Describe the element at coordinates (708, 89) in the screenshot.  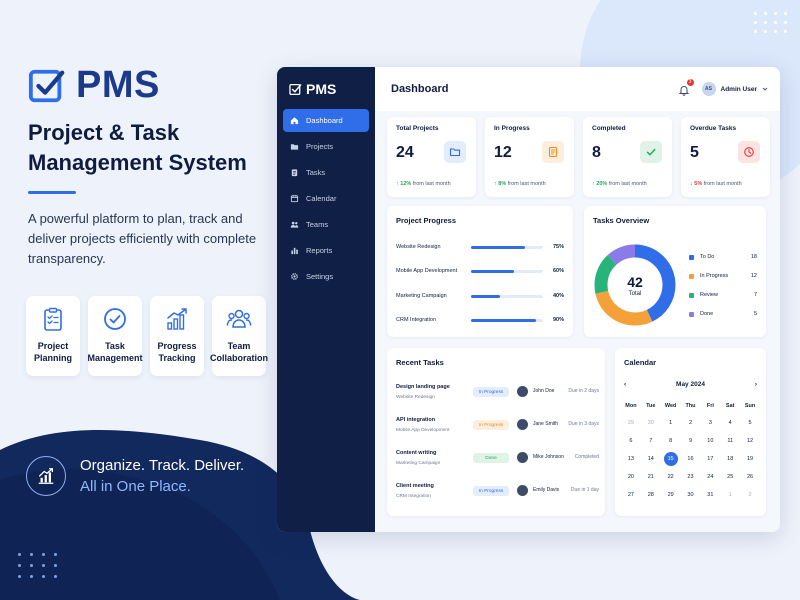
I see `avatar: AS` at that location.